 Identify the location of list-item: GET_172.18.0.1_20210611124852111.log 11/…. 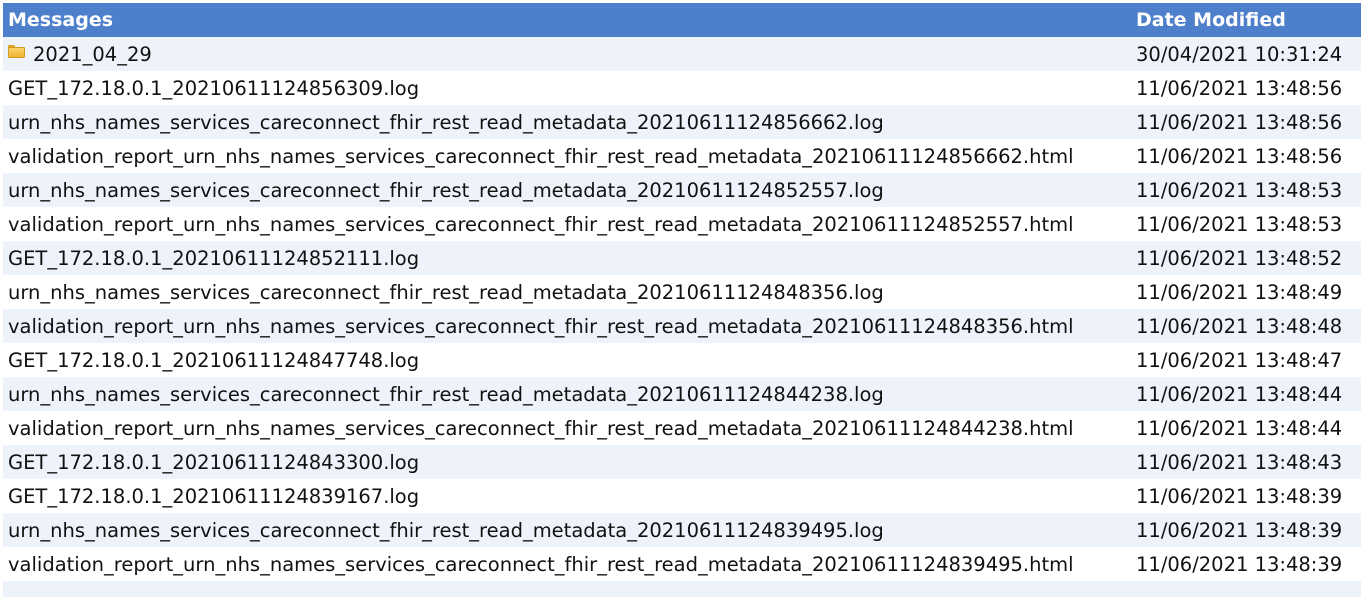
(682, 258).